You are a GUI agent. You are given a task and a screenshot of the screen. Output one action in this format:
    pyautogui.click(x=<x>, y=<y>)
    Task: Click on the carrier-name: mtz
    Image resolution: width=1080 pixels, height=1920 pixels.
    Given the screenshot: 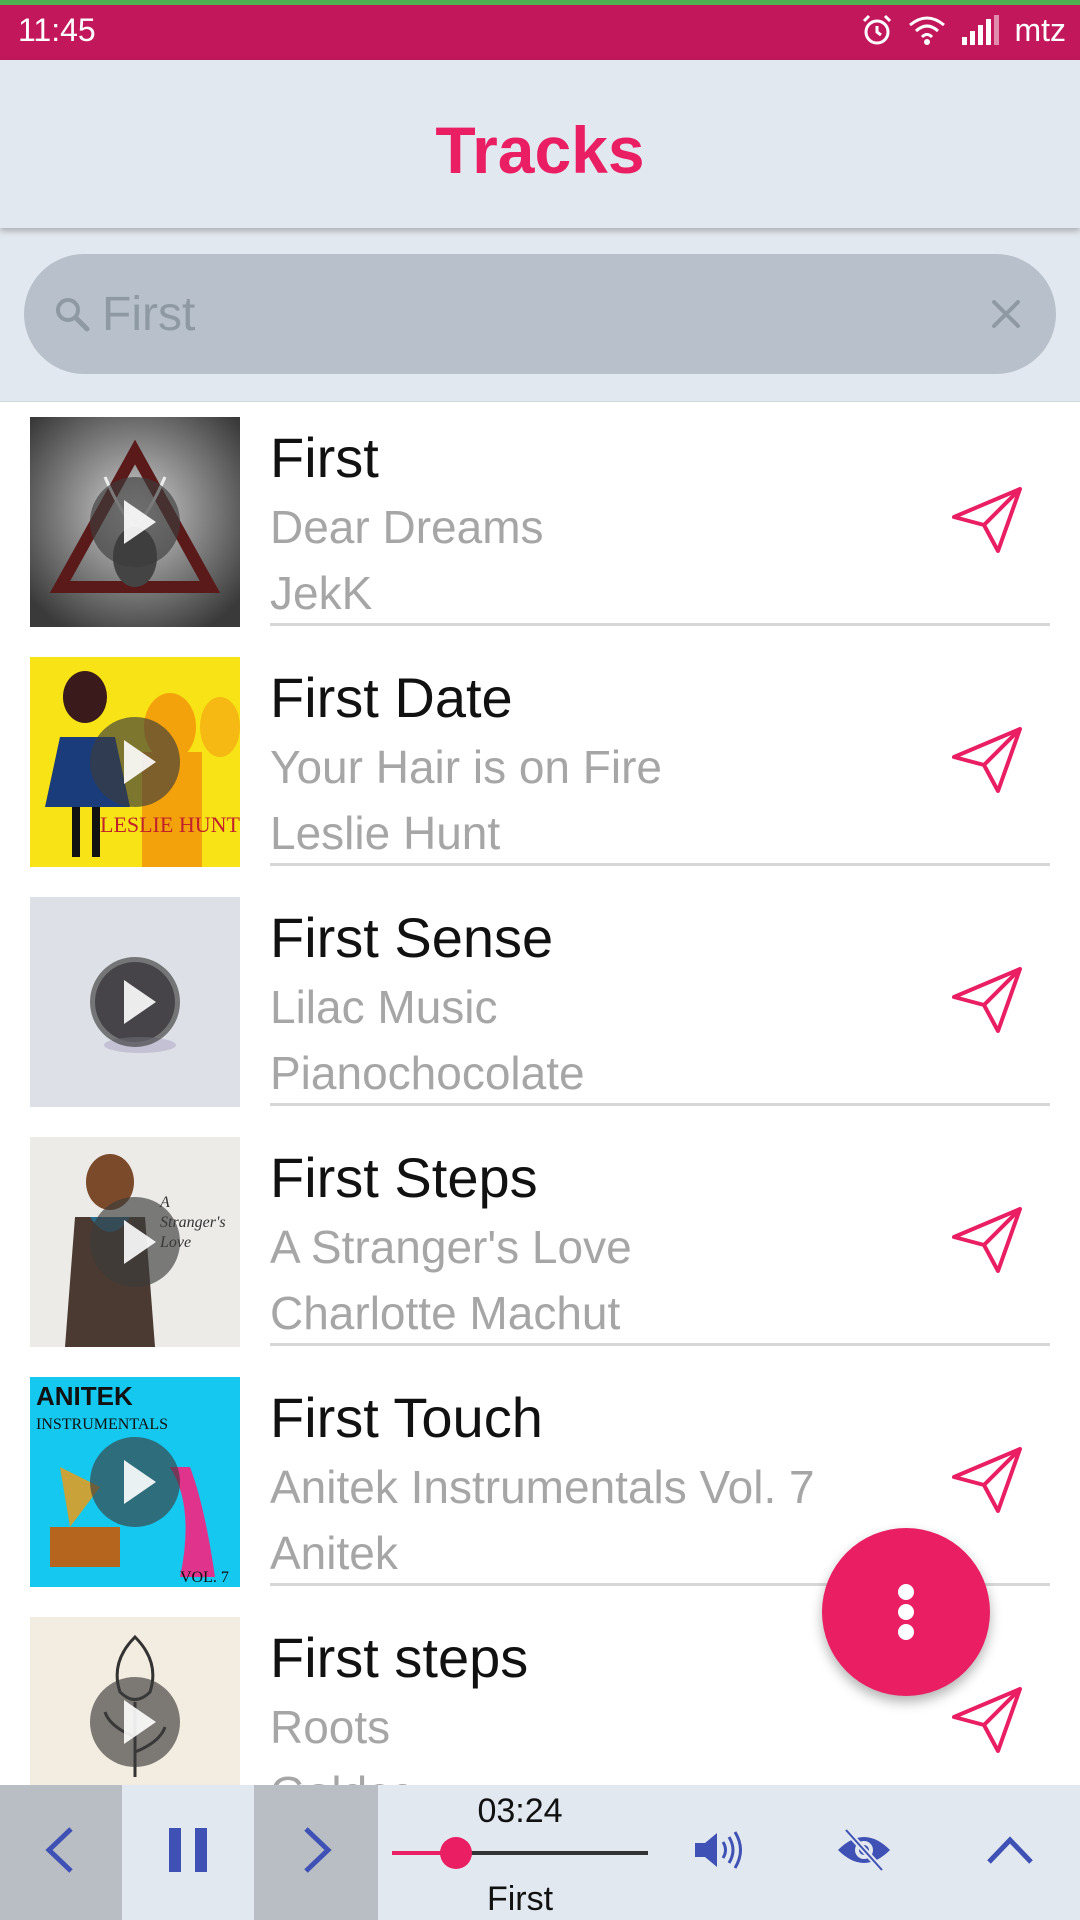 What is the action you would take?
    pyautogui.click(x=1040, y=30)
    